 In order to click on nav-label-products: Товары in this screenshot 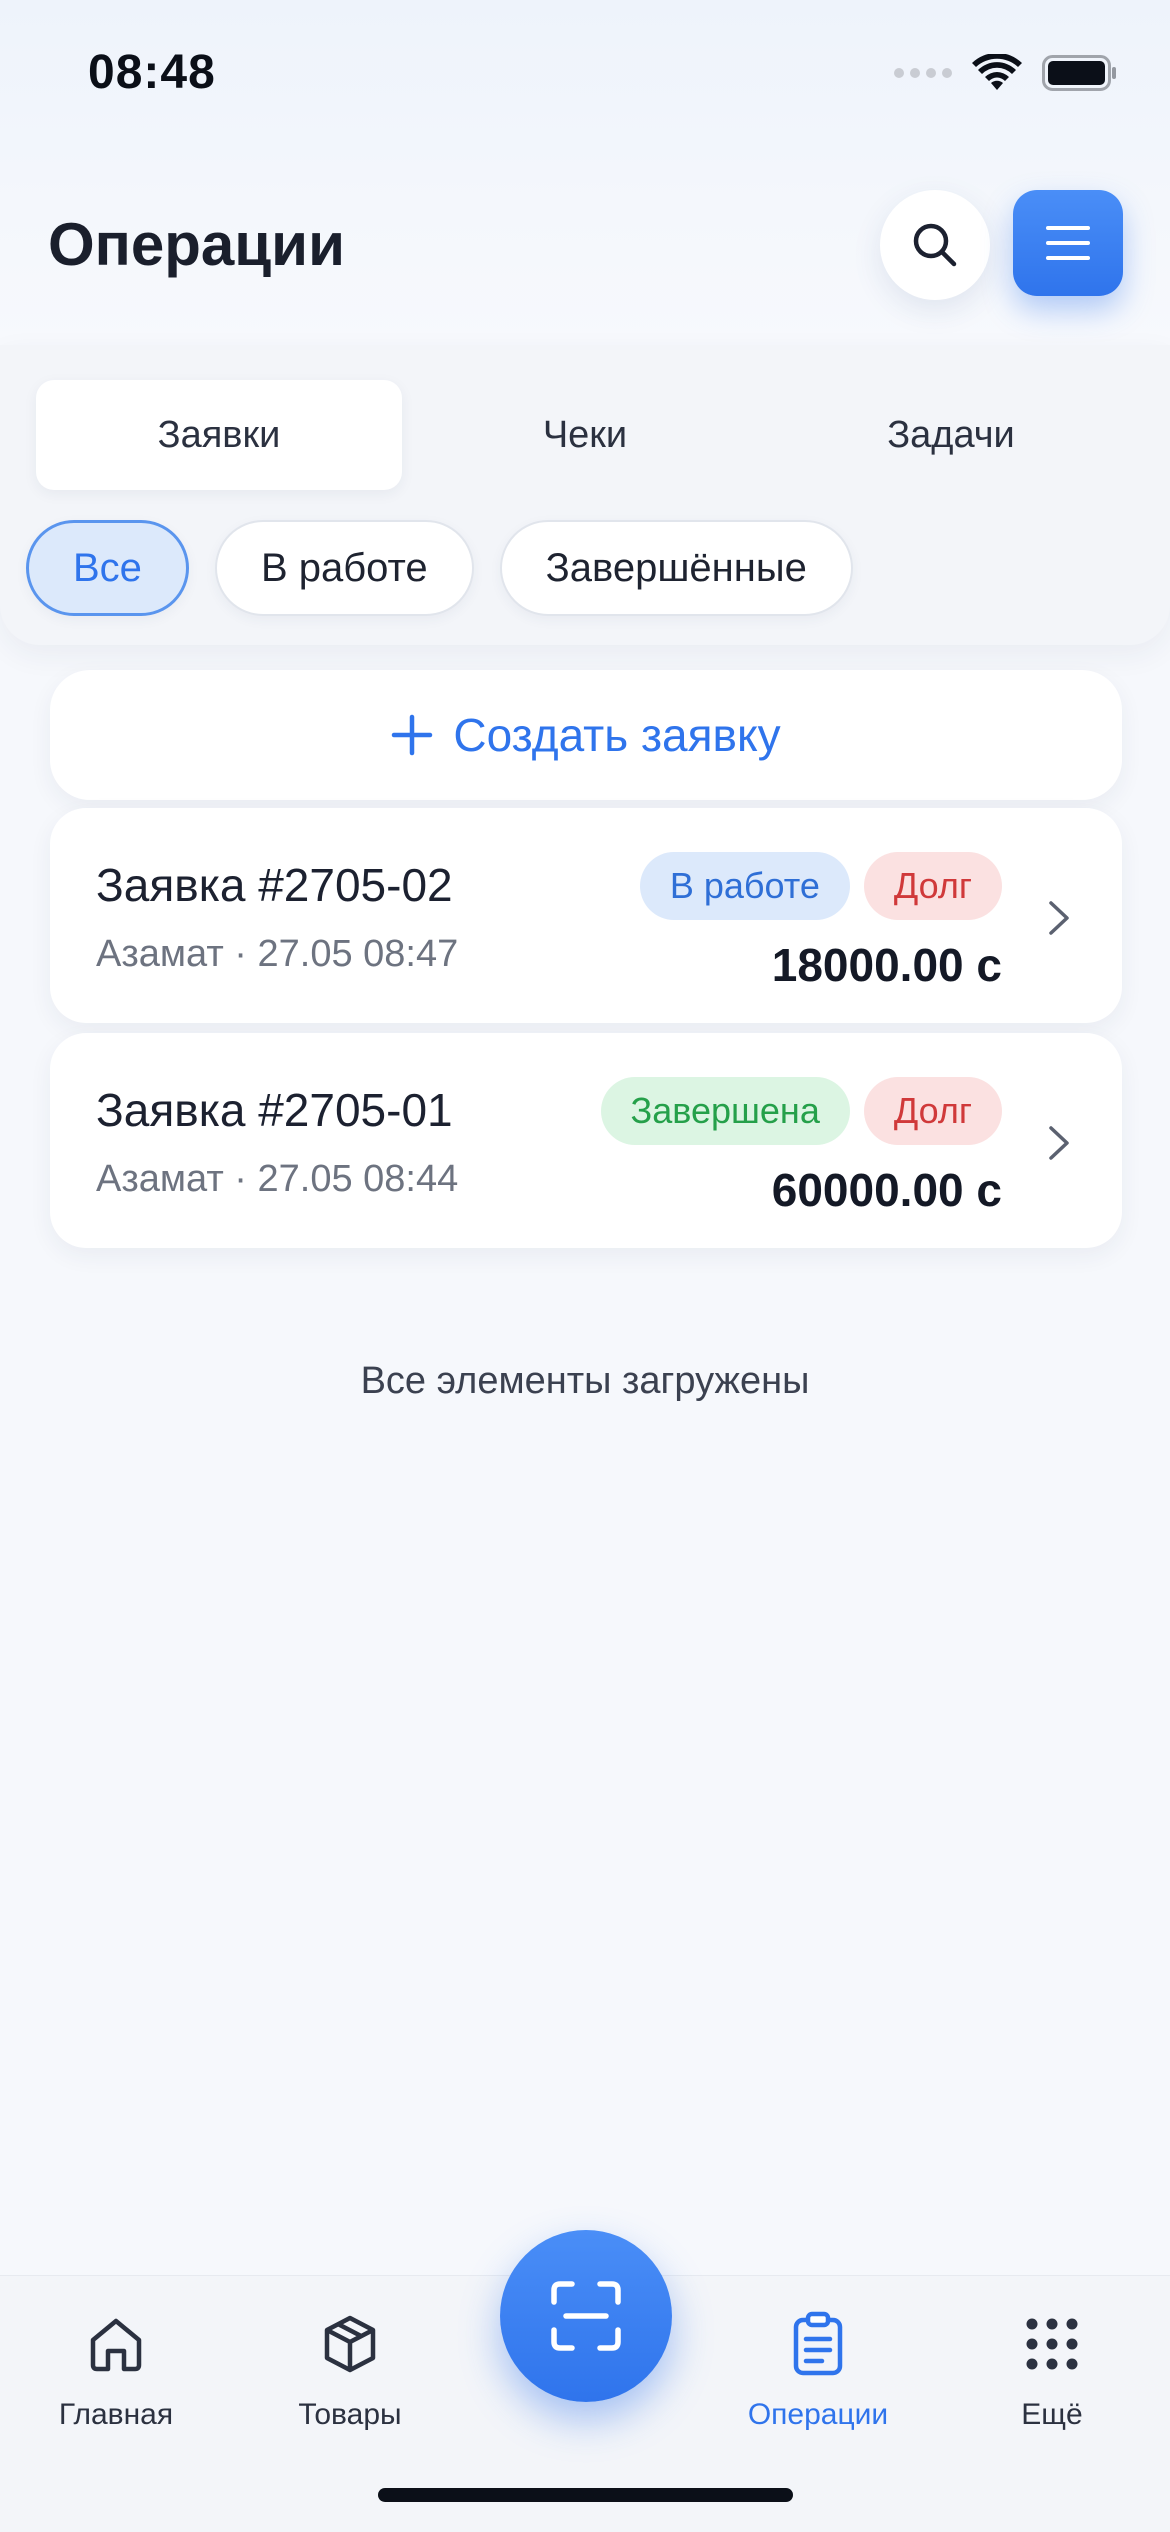, I will do `click(350, 2414)`.